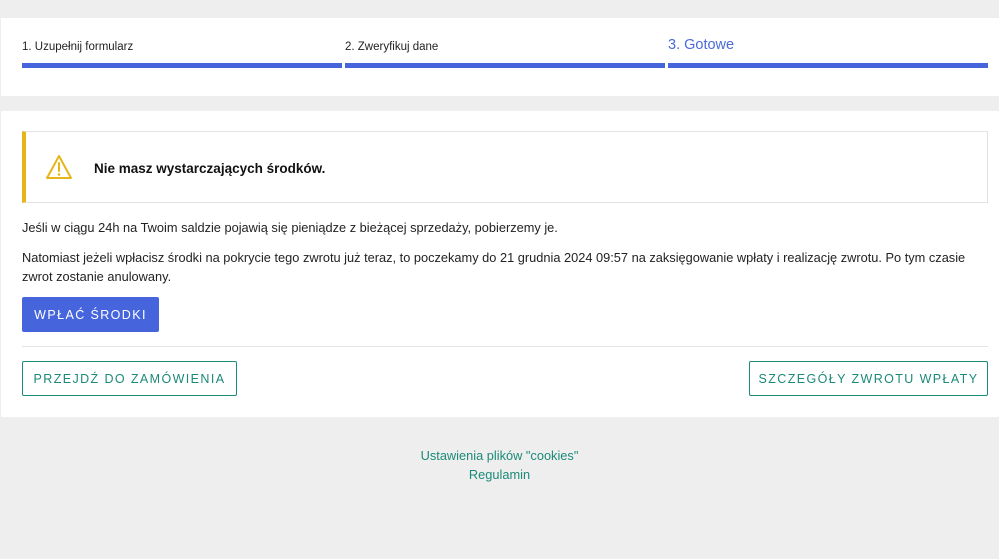  I want to click on cookies-settings-link: Ustawienia plików "cookies", so click(499, 455).